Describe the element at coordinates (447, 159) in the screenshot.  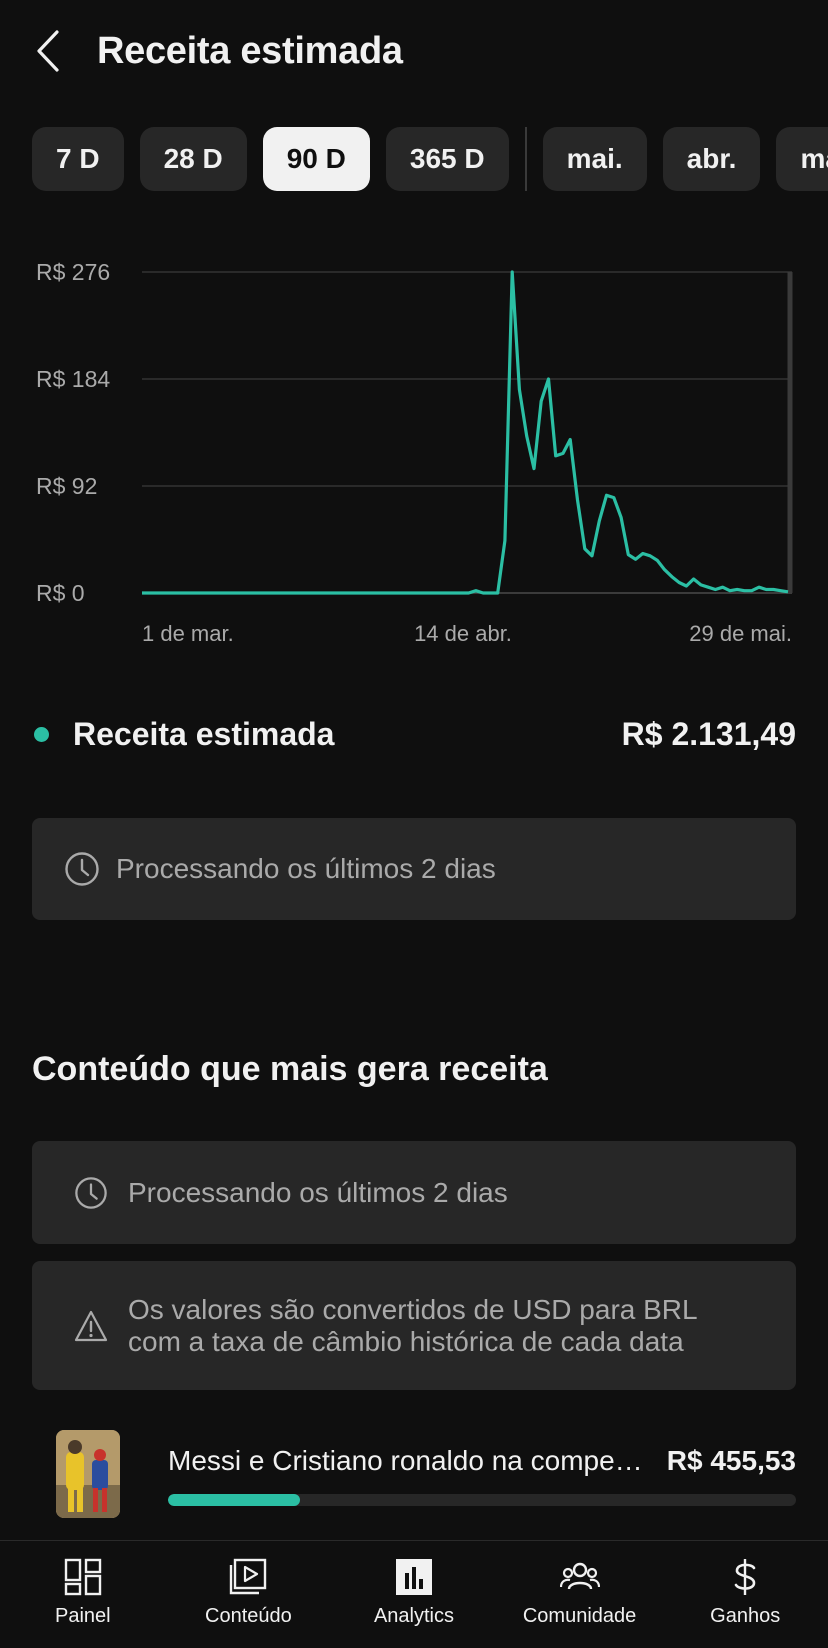
I see `chip-365d: 365 D` at that location.